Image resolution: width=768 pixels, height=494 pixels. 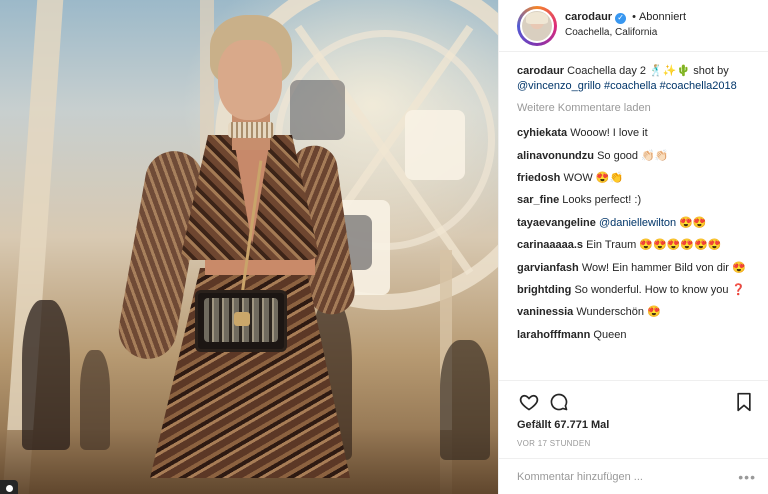 What do you see at coordinates (556, 223) in the screenshot?
I see `comment-username: tayaevangeline` at bounding box center [556, 223].